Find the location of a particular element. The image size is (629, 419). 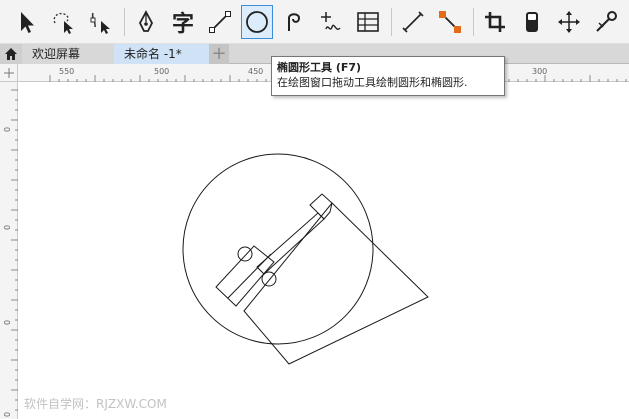

text-tool-button: 字 is located at coordinates (183, 22).